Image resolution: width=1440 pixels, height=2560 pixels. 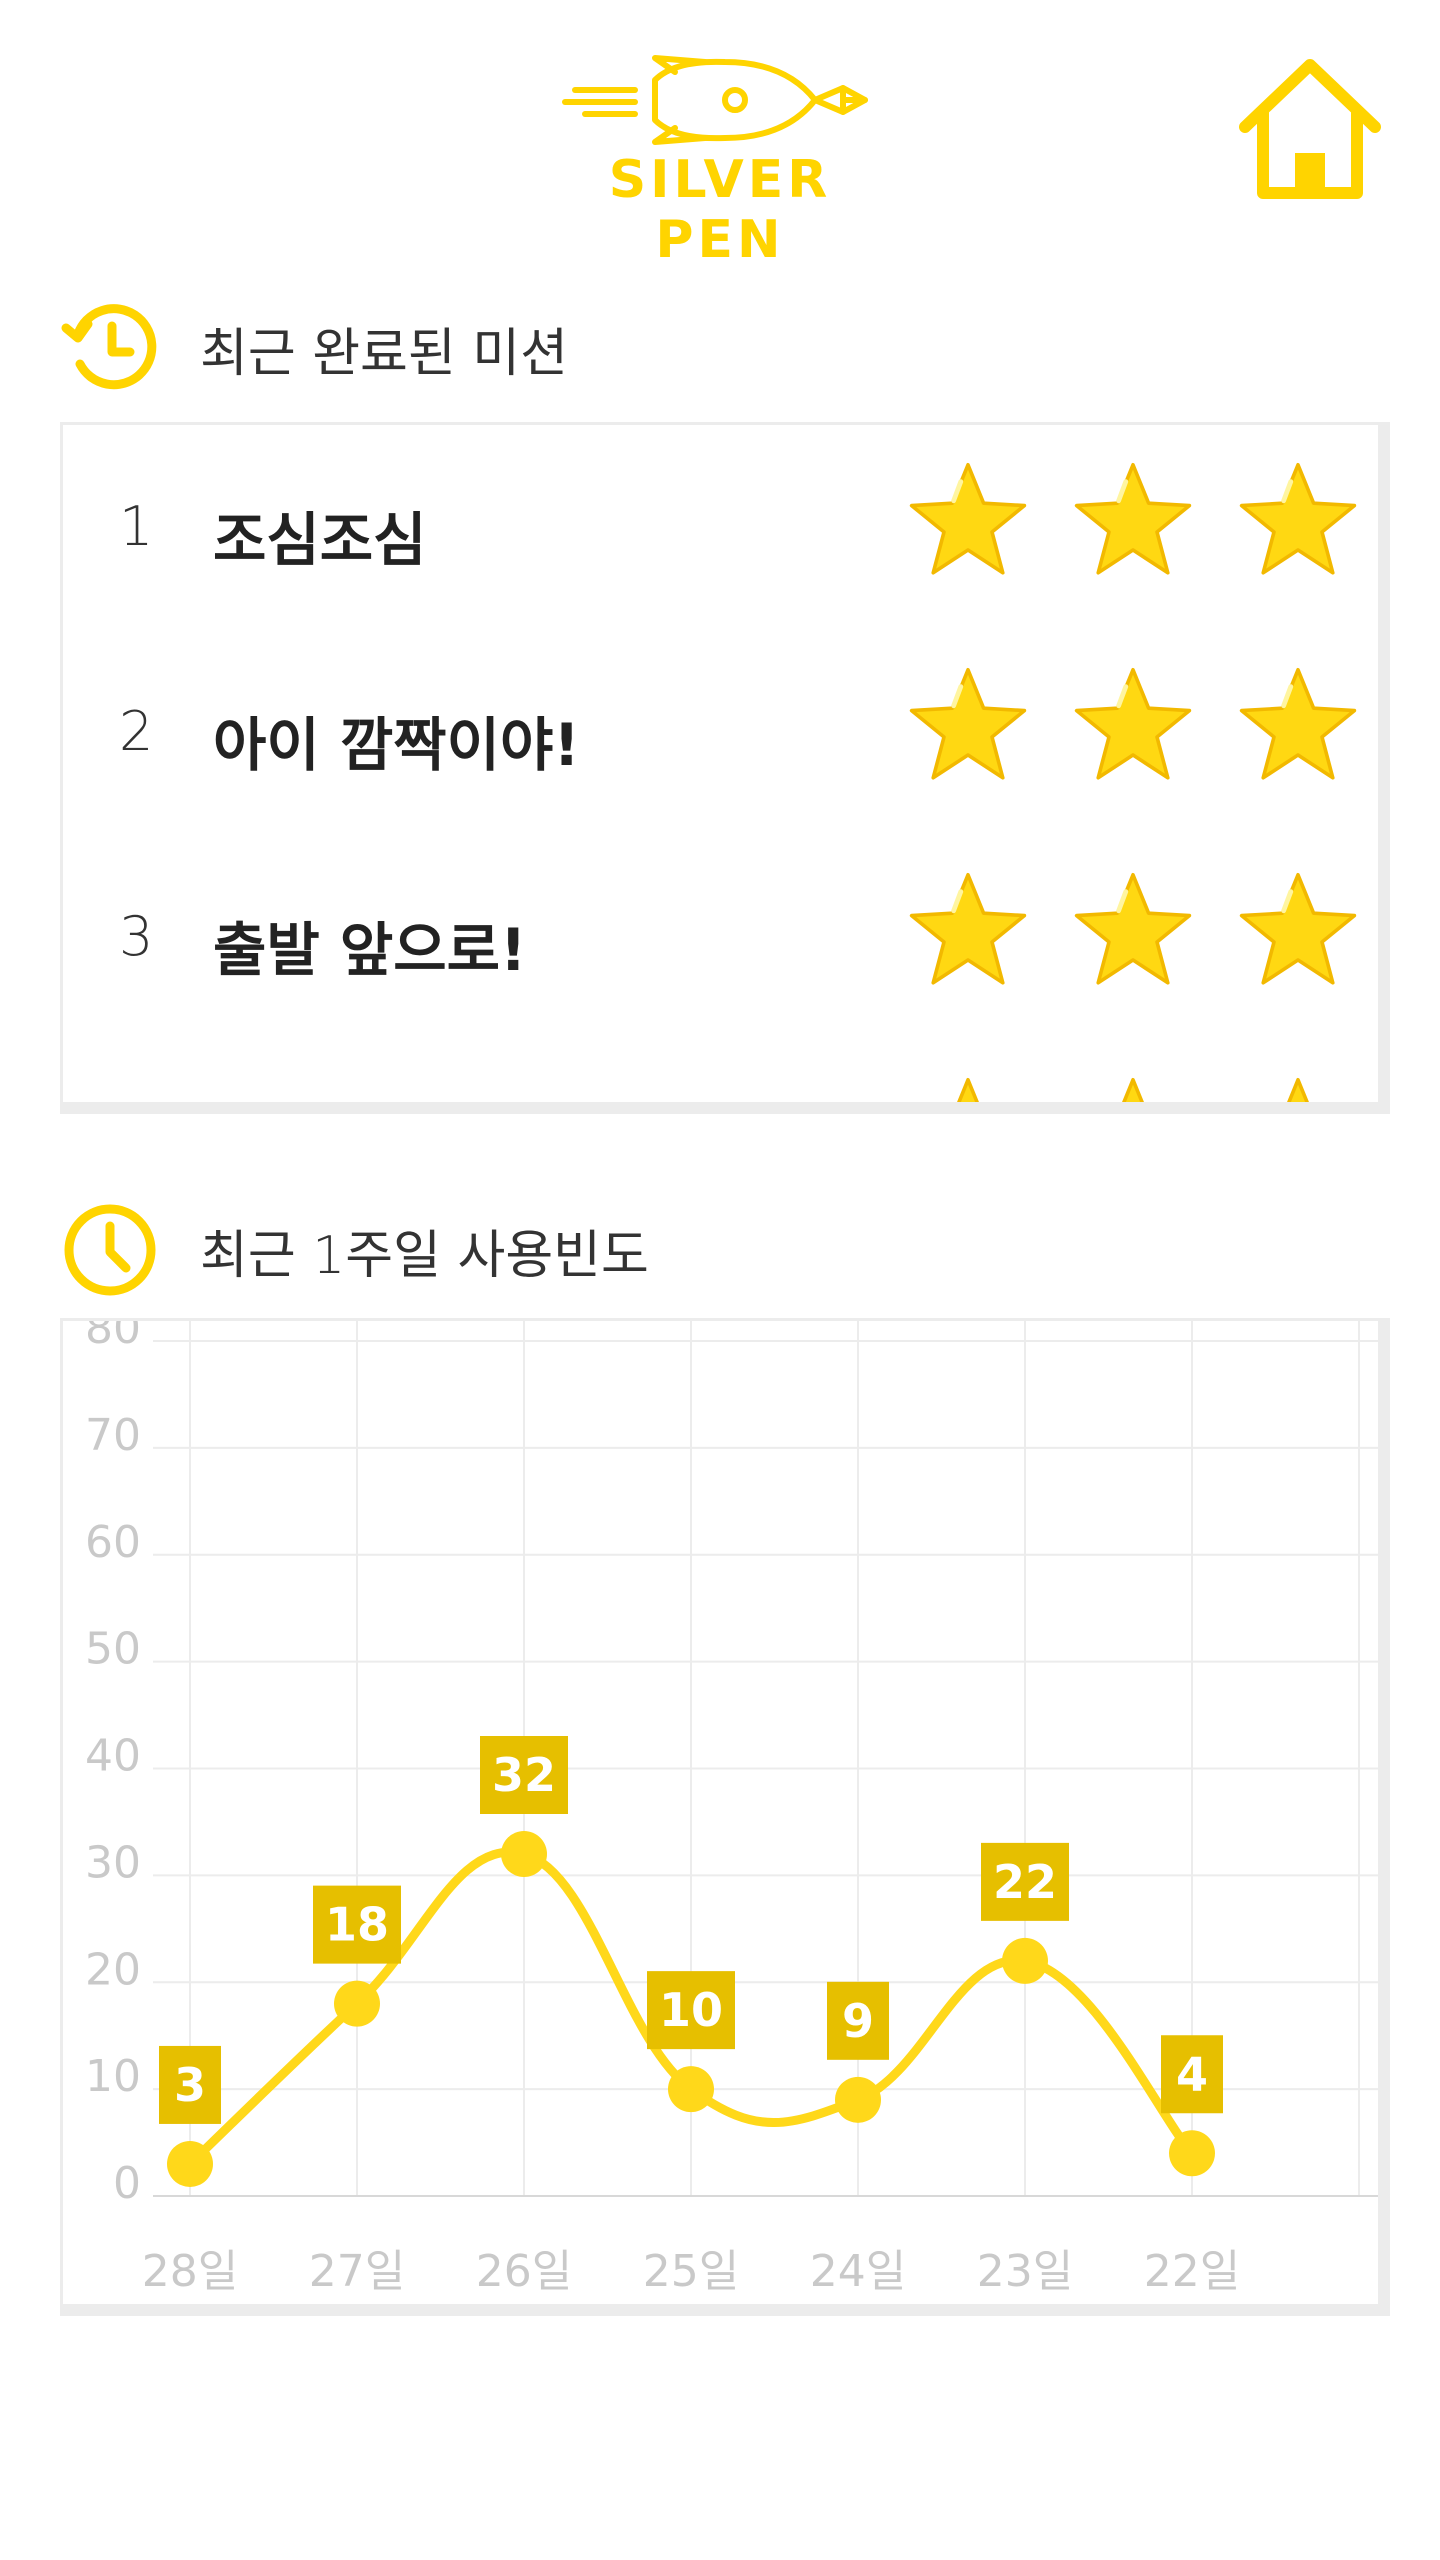 What do you see at coordinates (136, 936) in the screenshot?
I see `mission-number: 3` at bounding box center [136, 936].